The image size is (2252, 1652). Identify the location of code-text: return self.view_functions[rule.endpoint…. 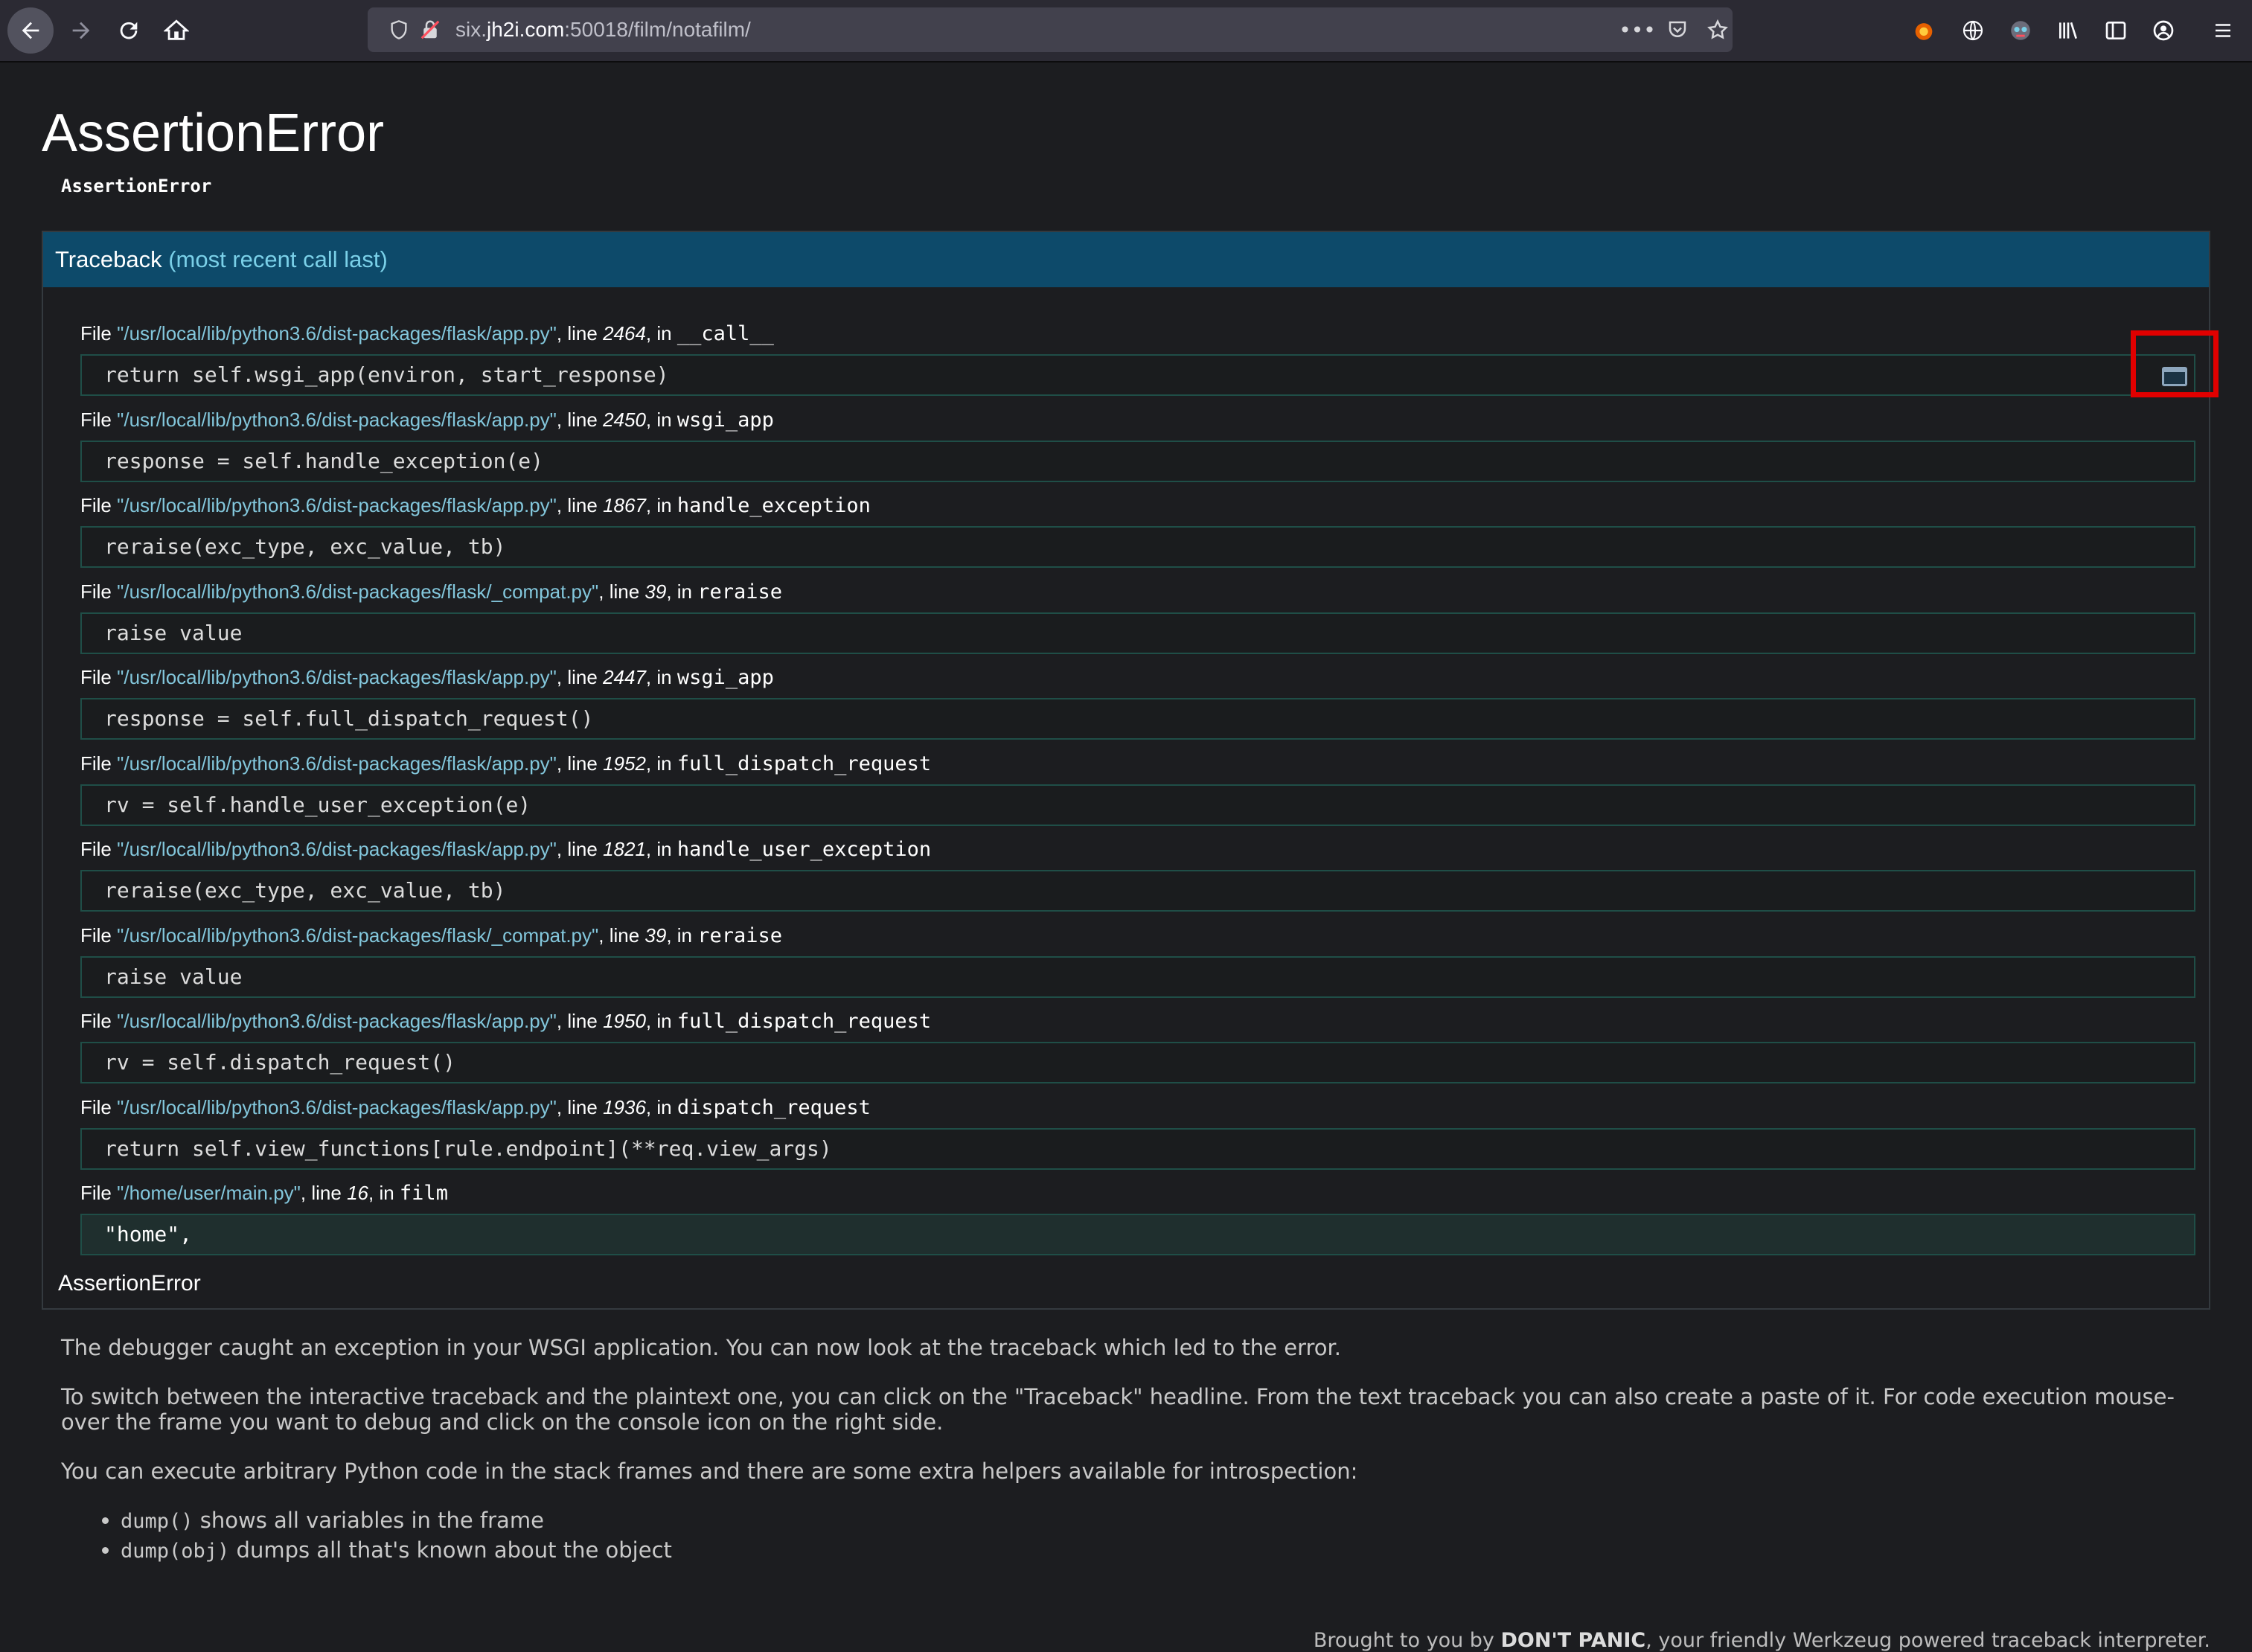
(468, 1148).